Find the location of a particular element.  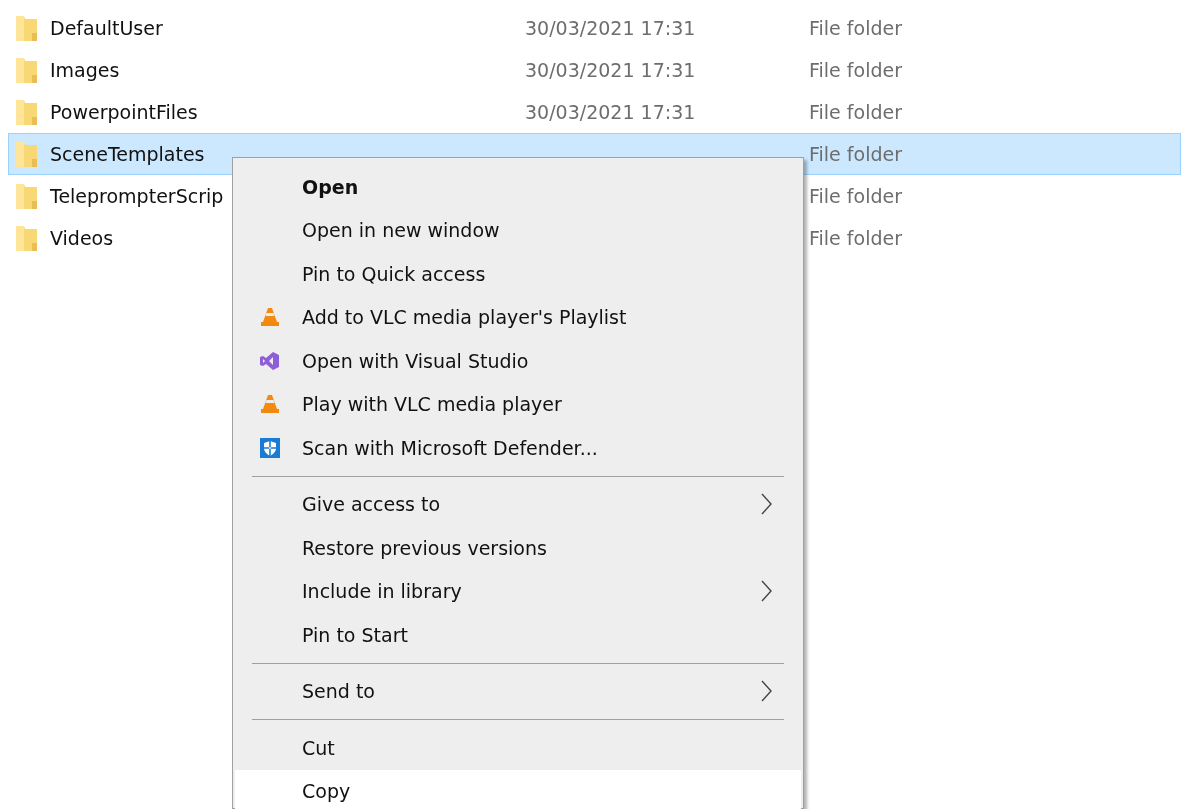

file-name: Videos is located at coordinates (82, 238).